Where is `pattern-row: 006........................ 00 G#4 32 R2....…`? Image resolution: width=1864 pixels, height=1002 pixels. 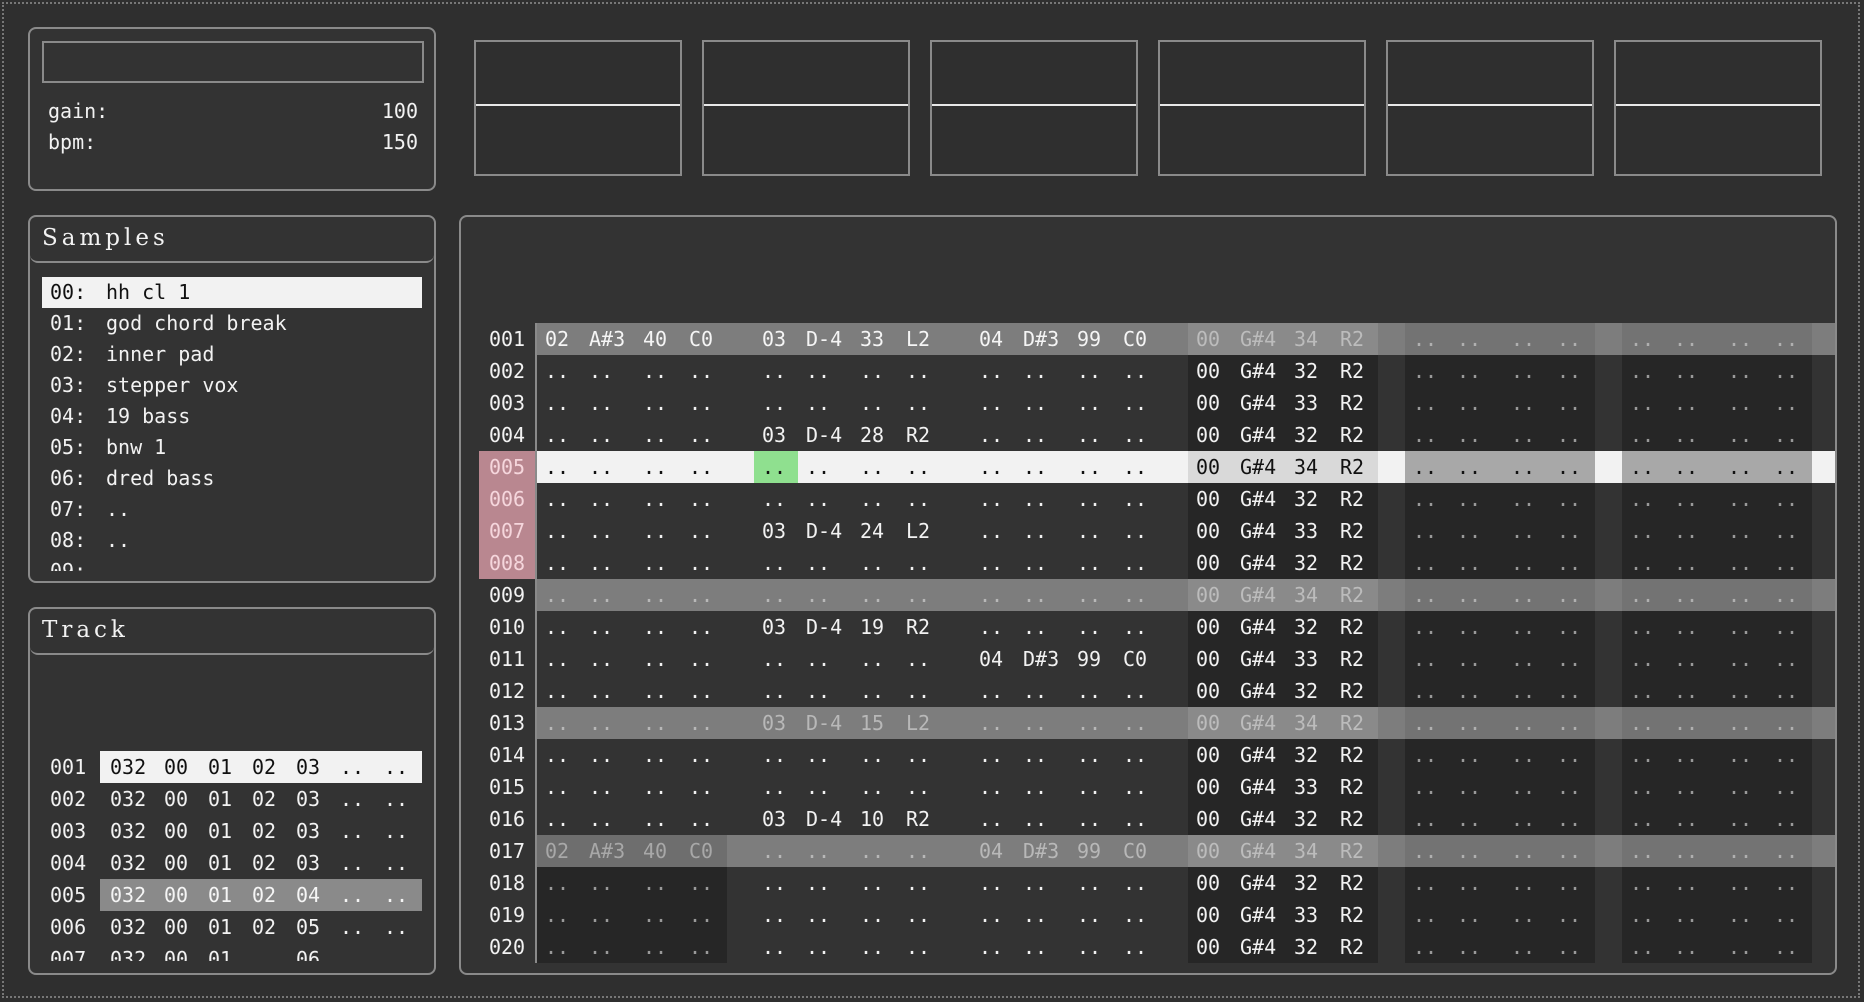
pattern-row: 006........................ 00 G#4 32 R2....… is located at coordinates (1157, 499).